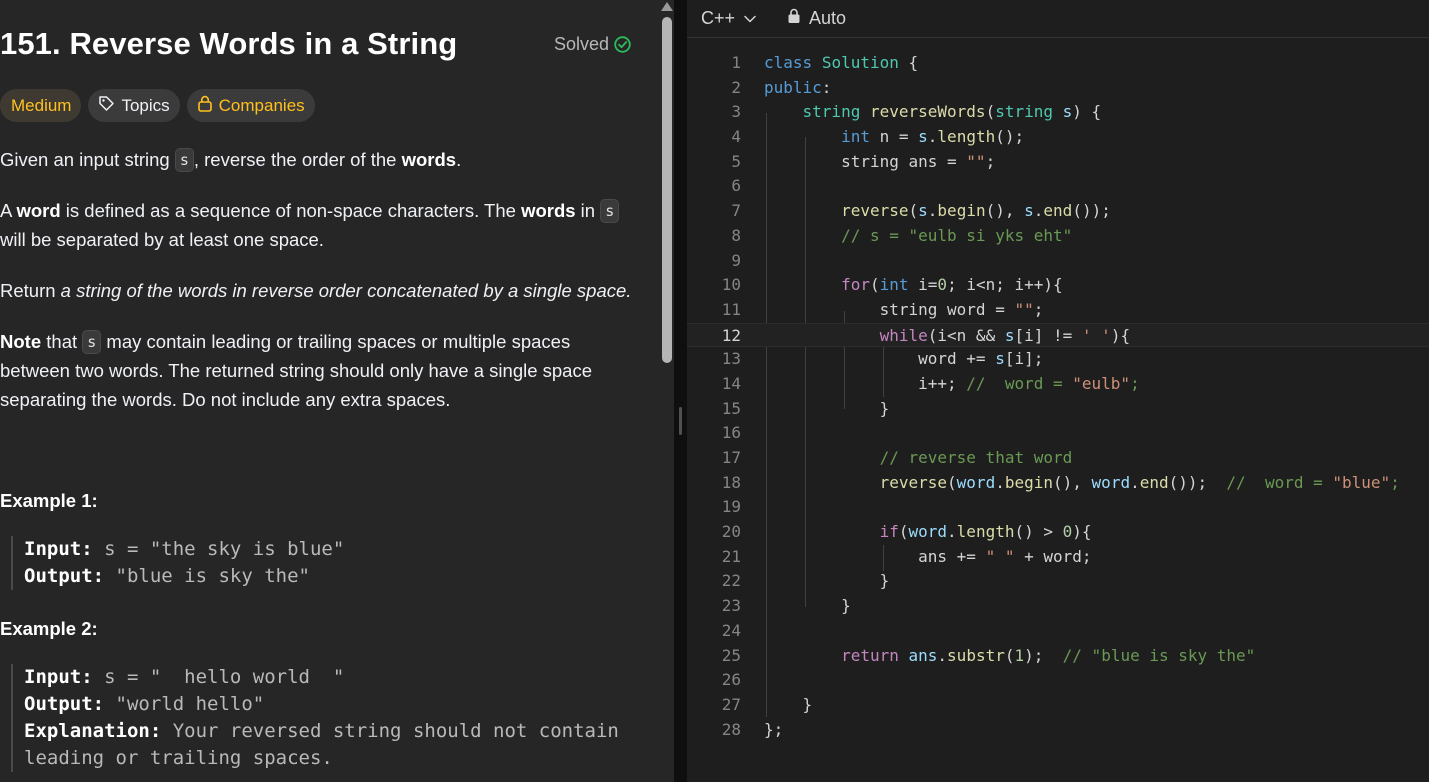 Image resolution: width=1429 pixels, height=782 pixels. What do you see at coordinates (731, 507) in the screenshot?
I see `code-line: 19` at bounding box center [731, 507].